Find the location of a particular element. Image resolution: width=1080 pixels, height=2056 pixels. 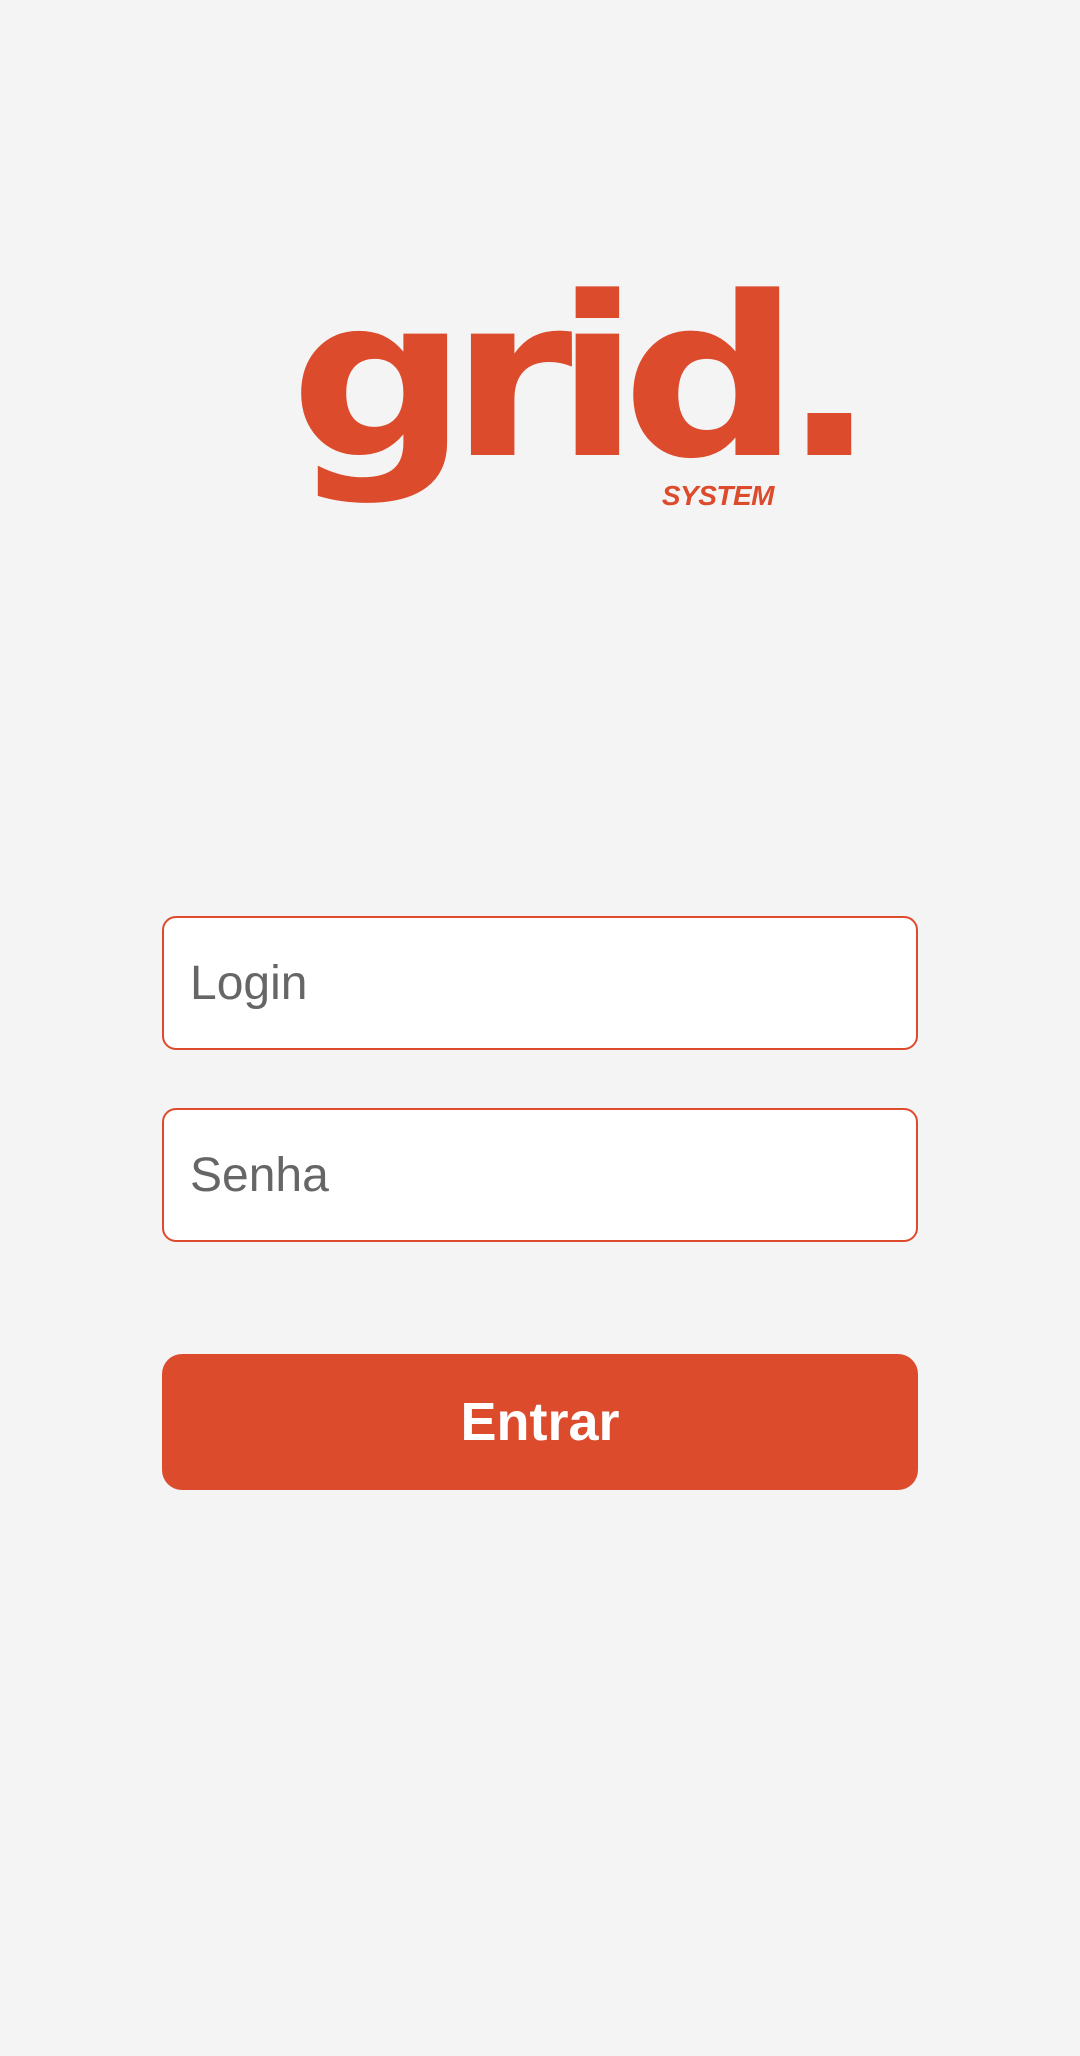

login-button: Entrar is located at coordinates (540, 1422).